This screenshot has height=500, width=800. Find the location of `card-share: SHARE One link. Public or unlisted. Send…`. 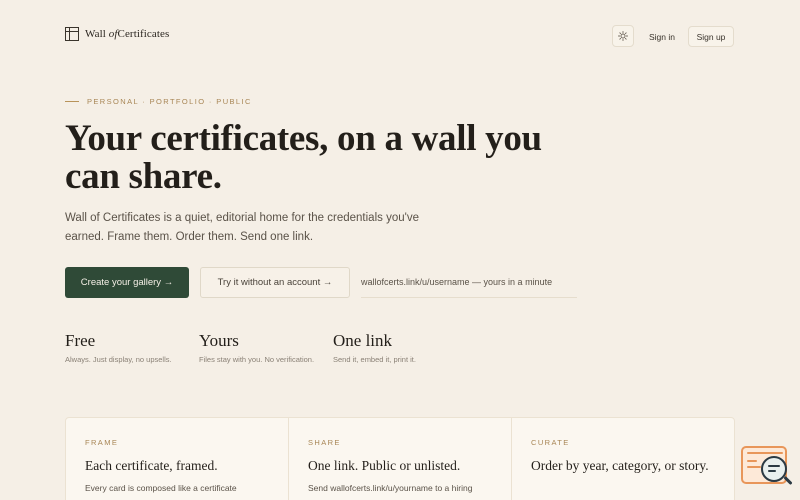

card-share: SHARE One link. Public or unlisted. Send… is located at coordinates (400, 459).